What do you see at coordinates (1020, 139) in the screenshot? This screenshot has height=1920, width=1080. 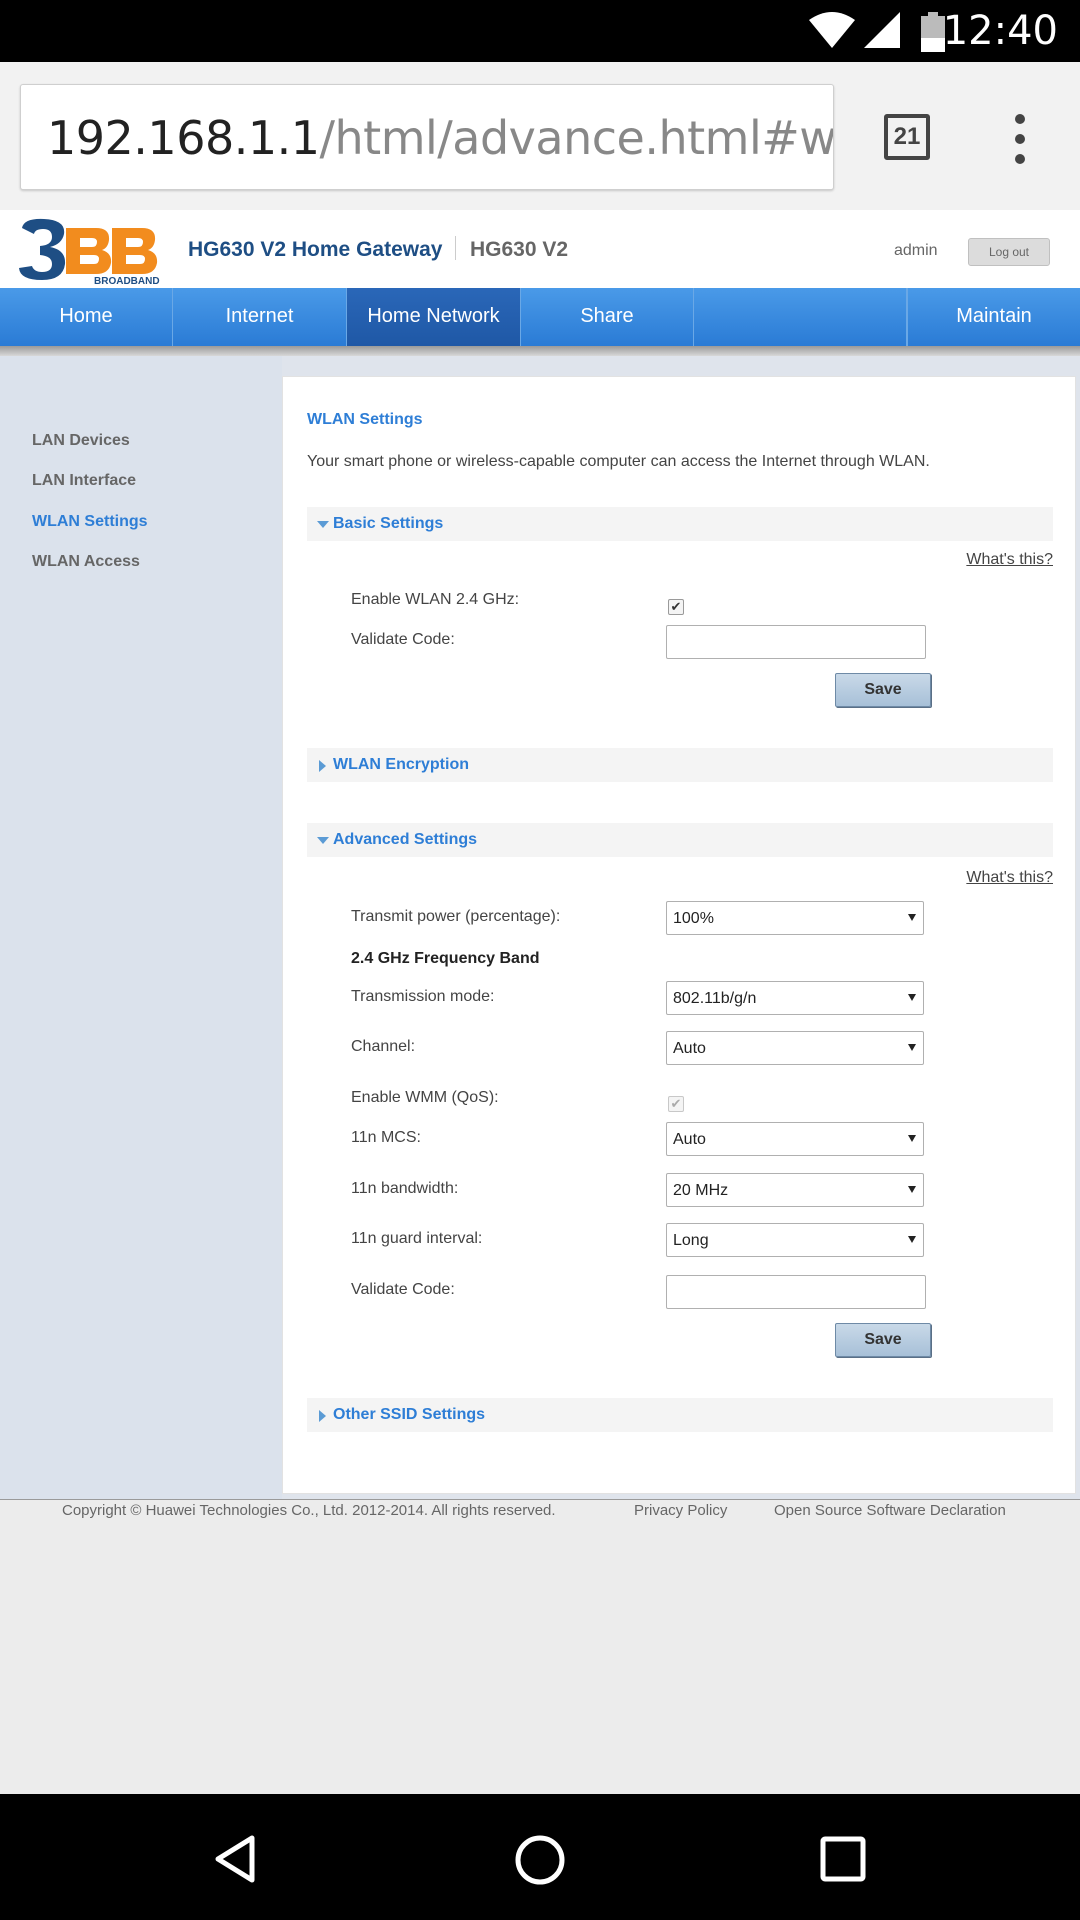 I see `overflow-menu-icon` at bounding box center [1020, 139].